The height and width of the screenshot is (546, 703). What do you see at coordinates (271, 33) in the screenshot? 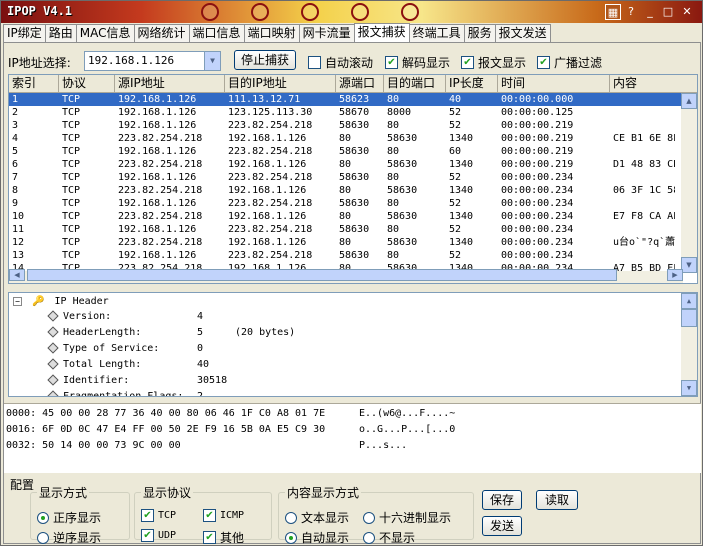
I see `tab-port-map: 端口映射` at bounding box center [271, 33].